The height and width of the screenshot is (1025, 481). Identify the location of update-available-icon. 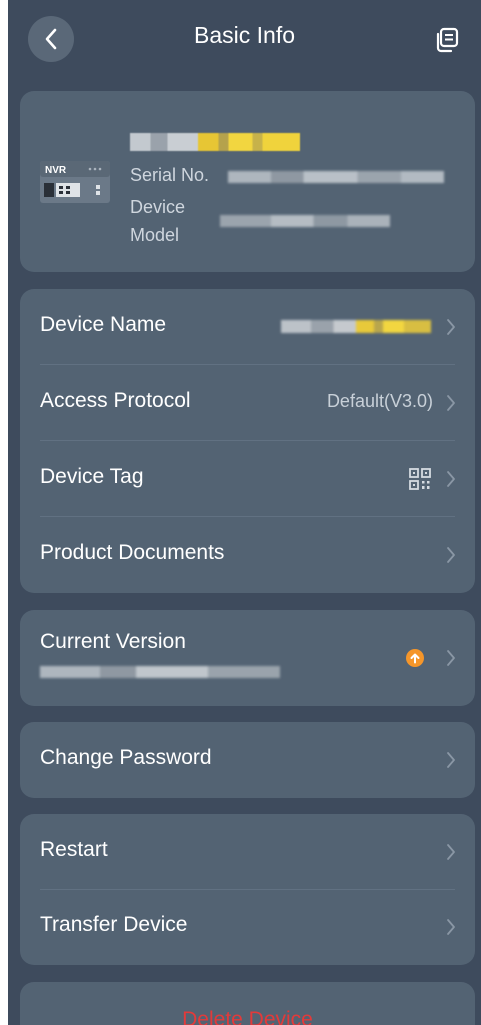
(415, 658).